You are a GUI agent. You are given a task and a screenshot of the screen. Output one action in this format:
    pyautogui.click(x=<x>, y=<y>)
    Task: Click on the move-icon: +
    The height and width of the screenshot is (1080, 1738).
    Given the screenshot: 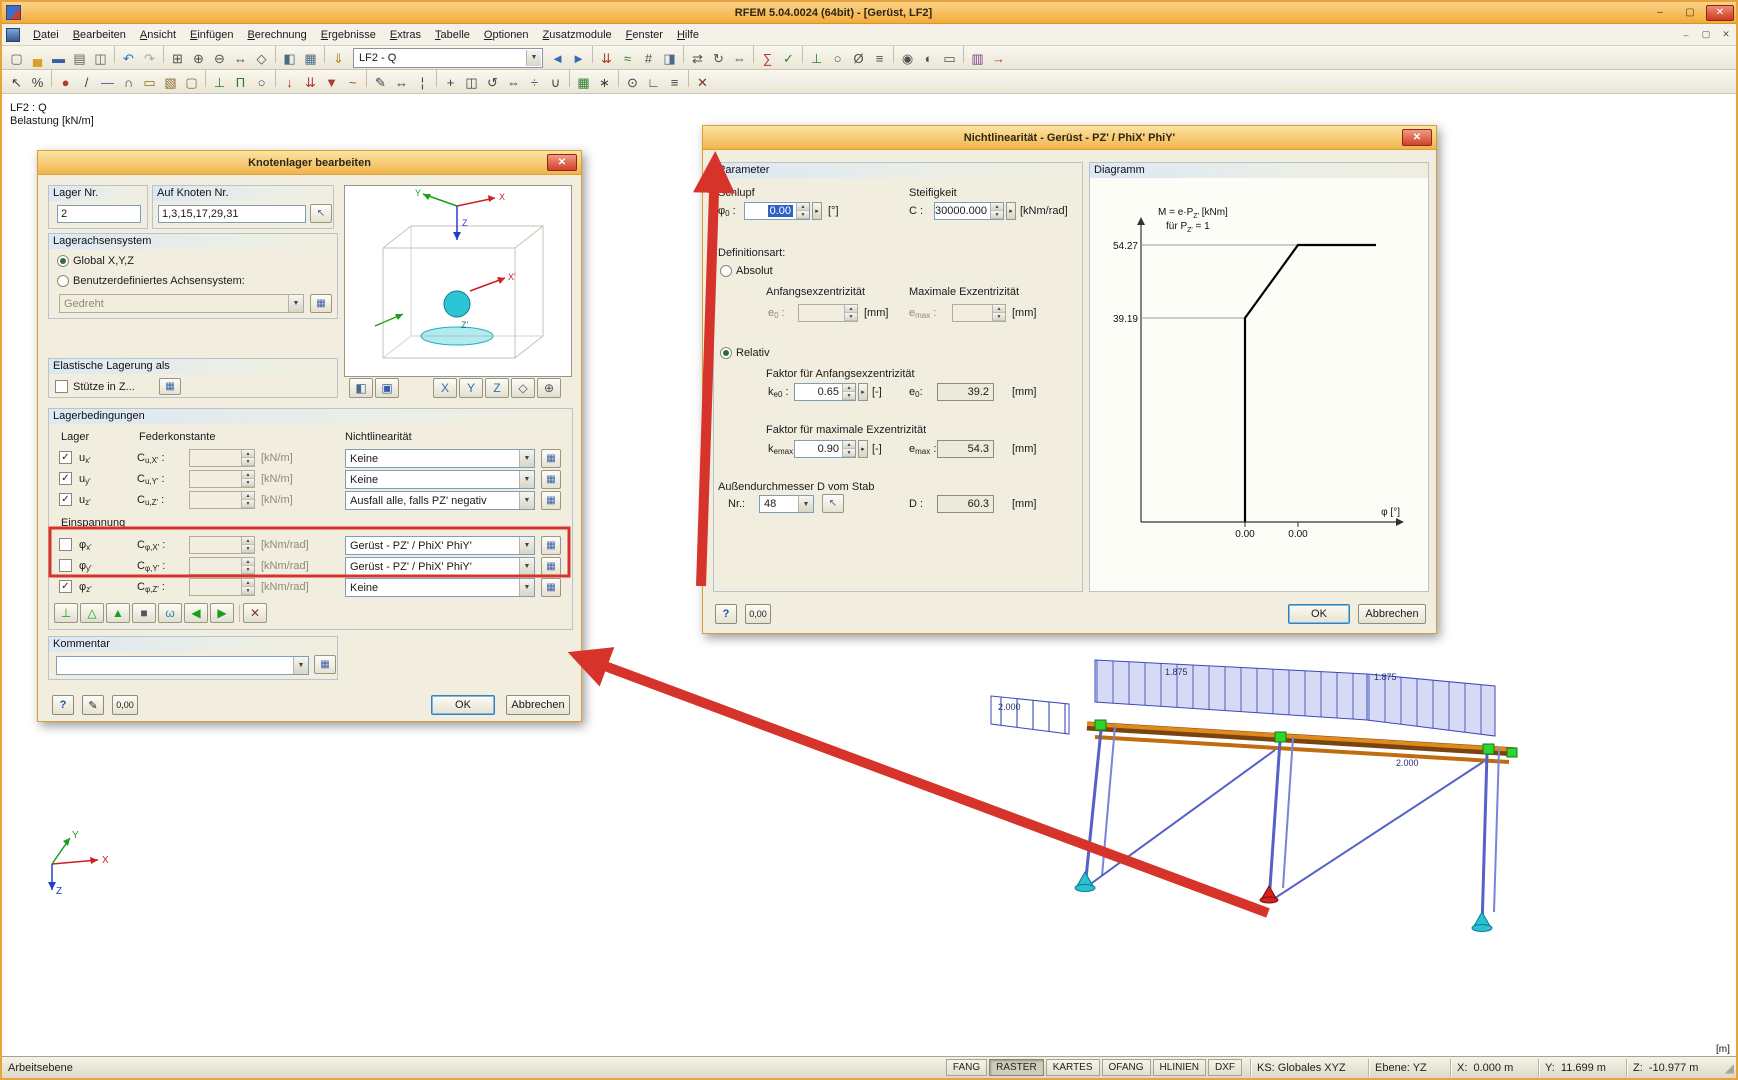 What is the action you would take?
    pyautogui.click(x=450, y=83)
    